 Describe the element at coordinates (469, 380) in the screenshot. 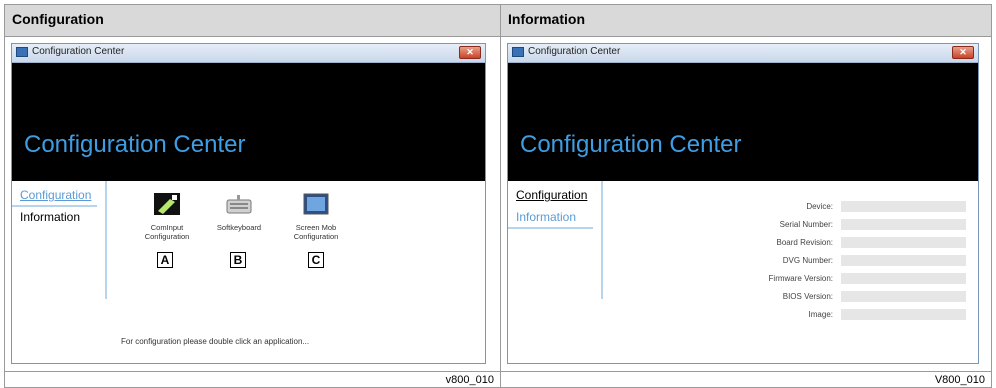

I see `left-caption: v800_010` at that location.